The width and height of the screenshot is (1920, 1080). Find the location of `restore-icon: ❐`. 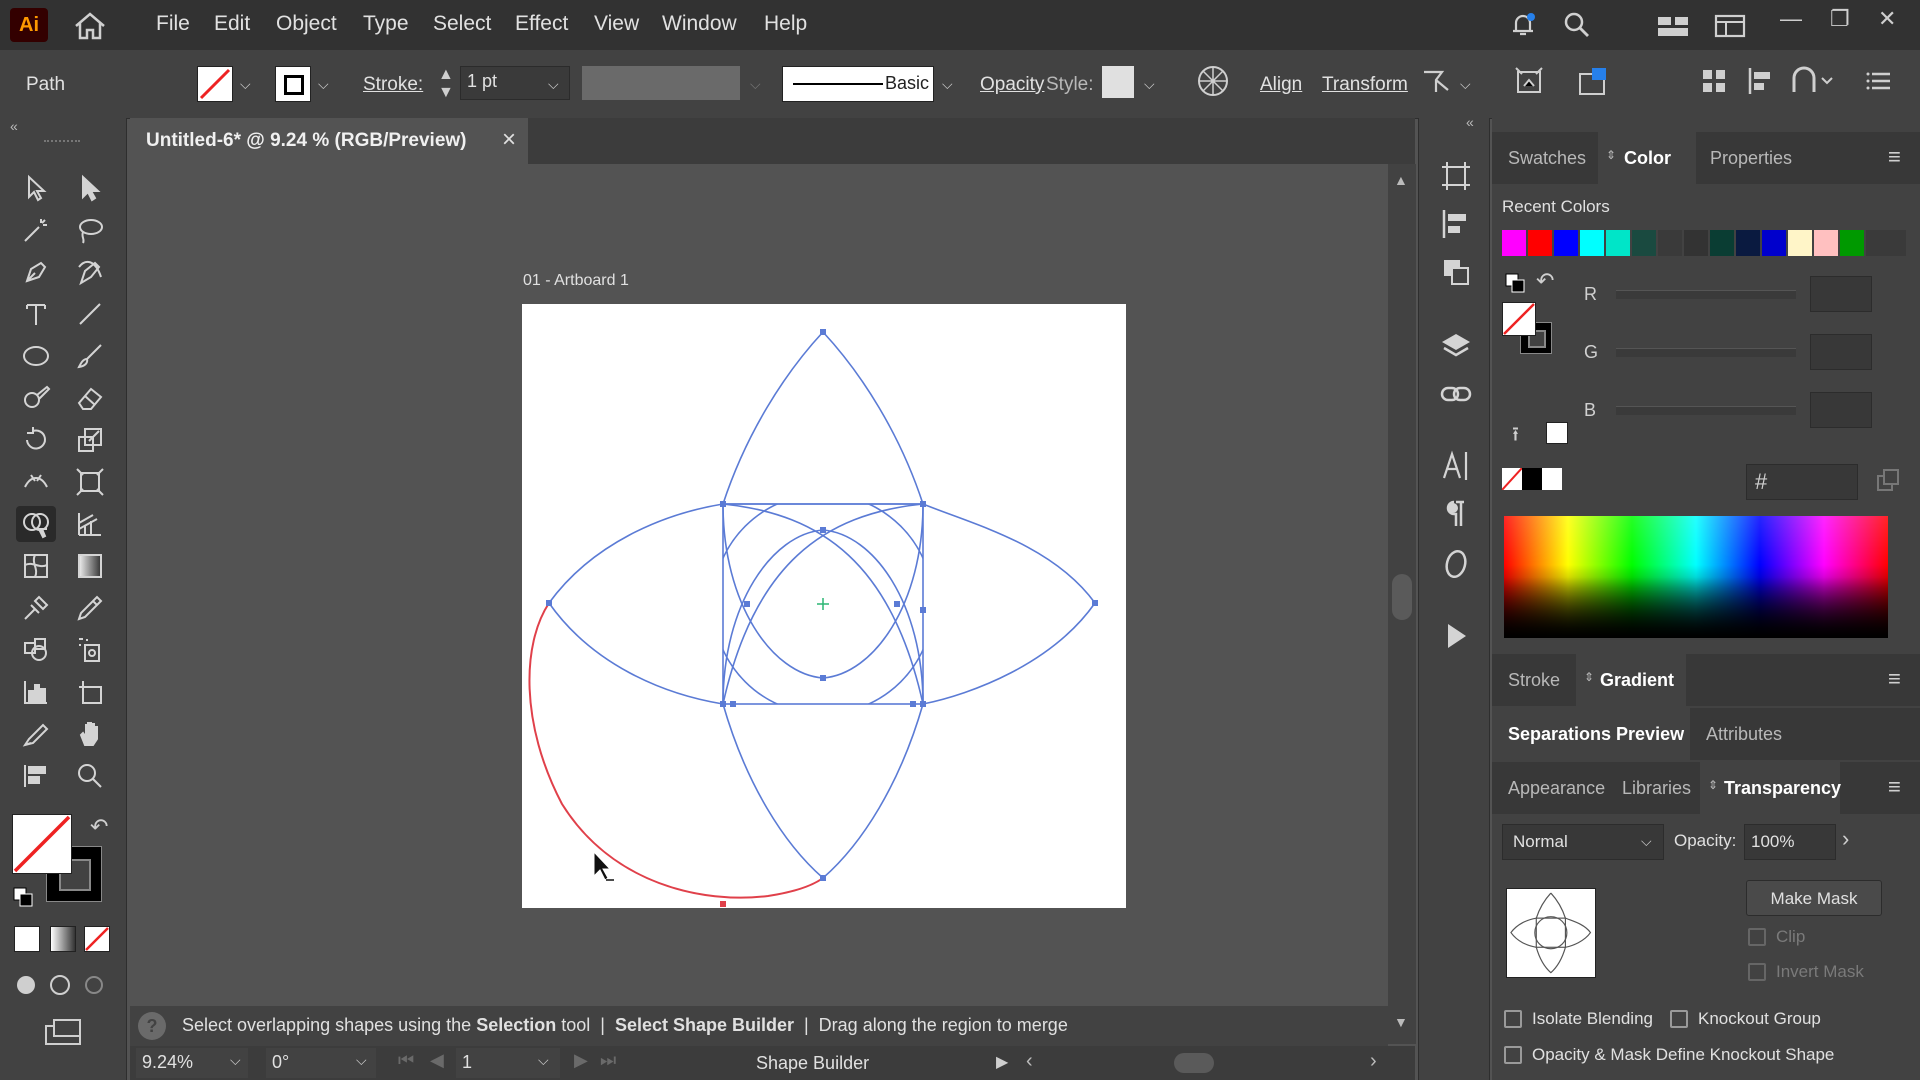

restore-icon: ❐ is located at coordinates (1840, 19).